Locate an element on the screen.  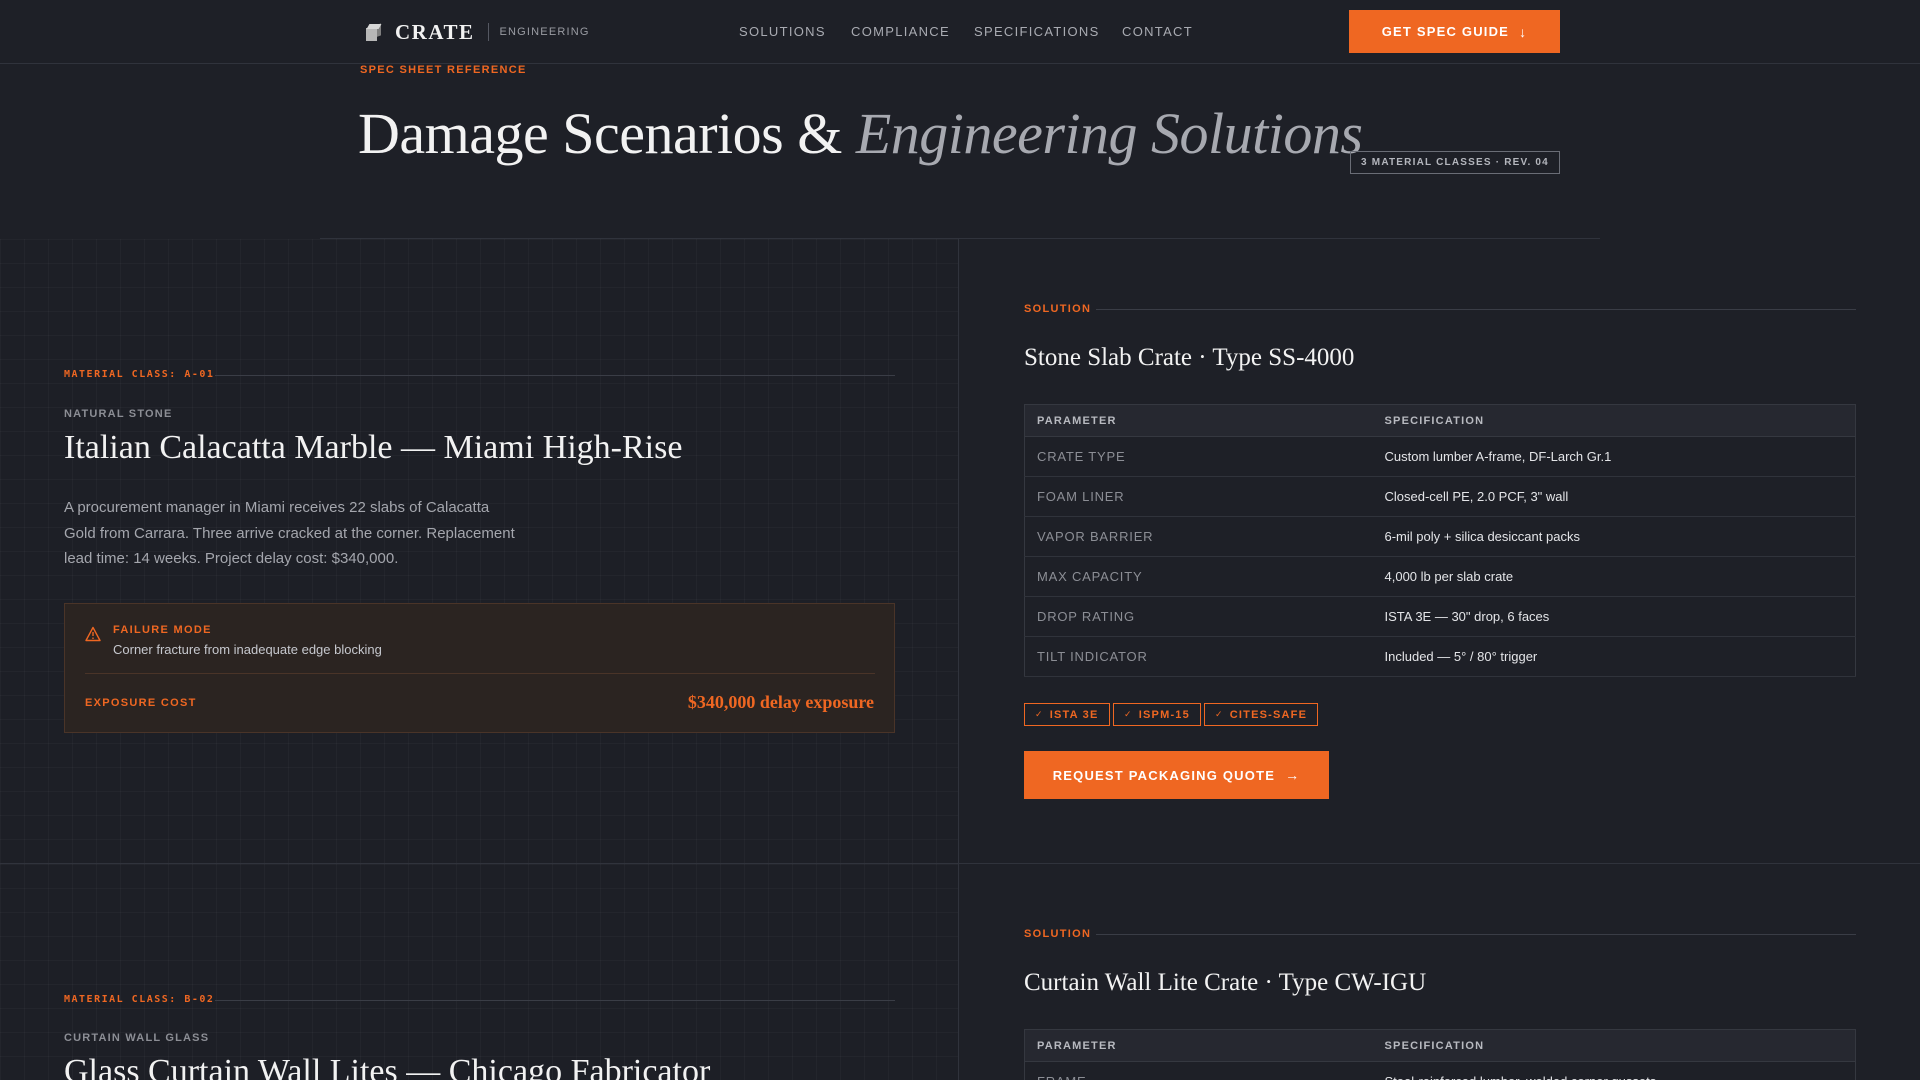
failure-card-divider is located at coordinates (480, 673).